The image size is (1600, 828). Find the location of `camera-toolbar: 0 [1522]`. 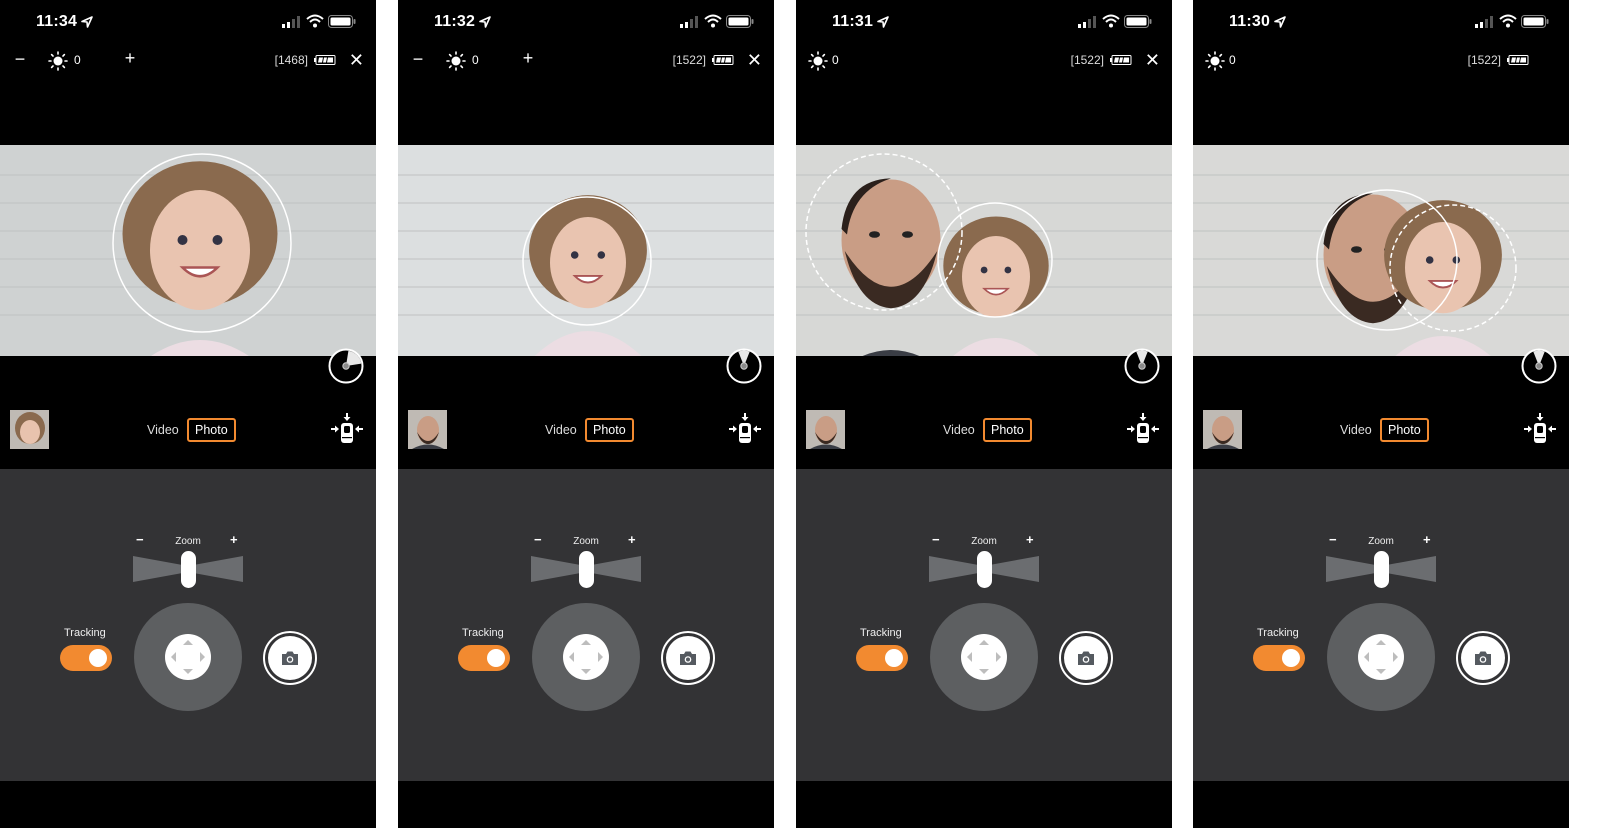

camera-toolbar: 0 [1522] is located at coordinates (1381, 60).